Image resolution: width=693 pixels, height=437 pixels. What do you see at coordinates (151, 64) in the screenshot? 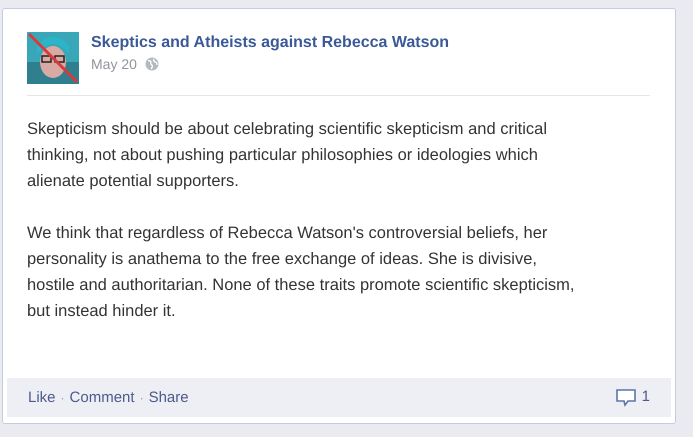
I see `globe-icon` at bounding box center [151, 64].